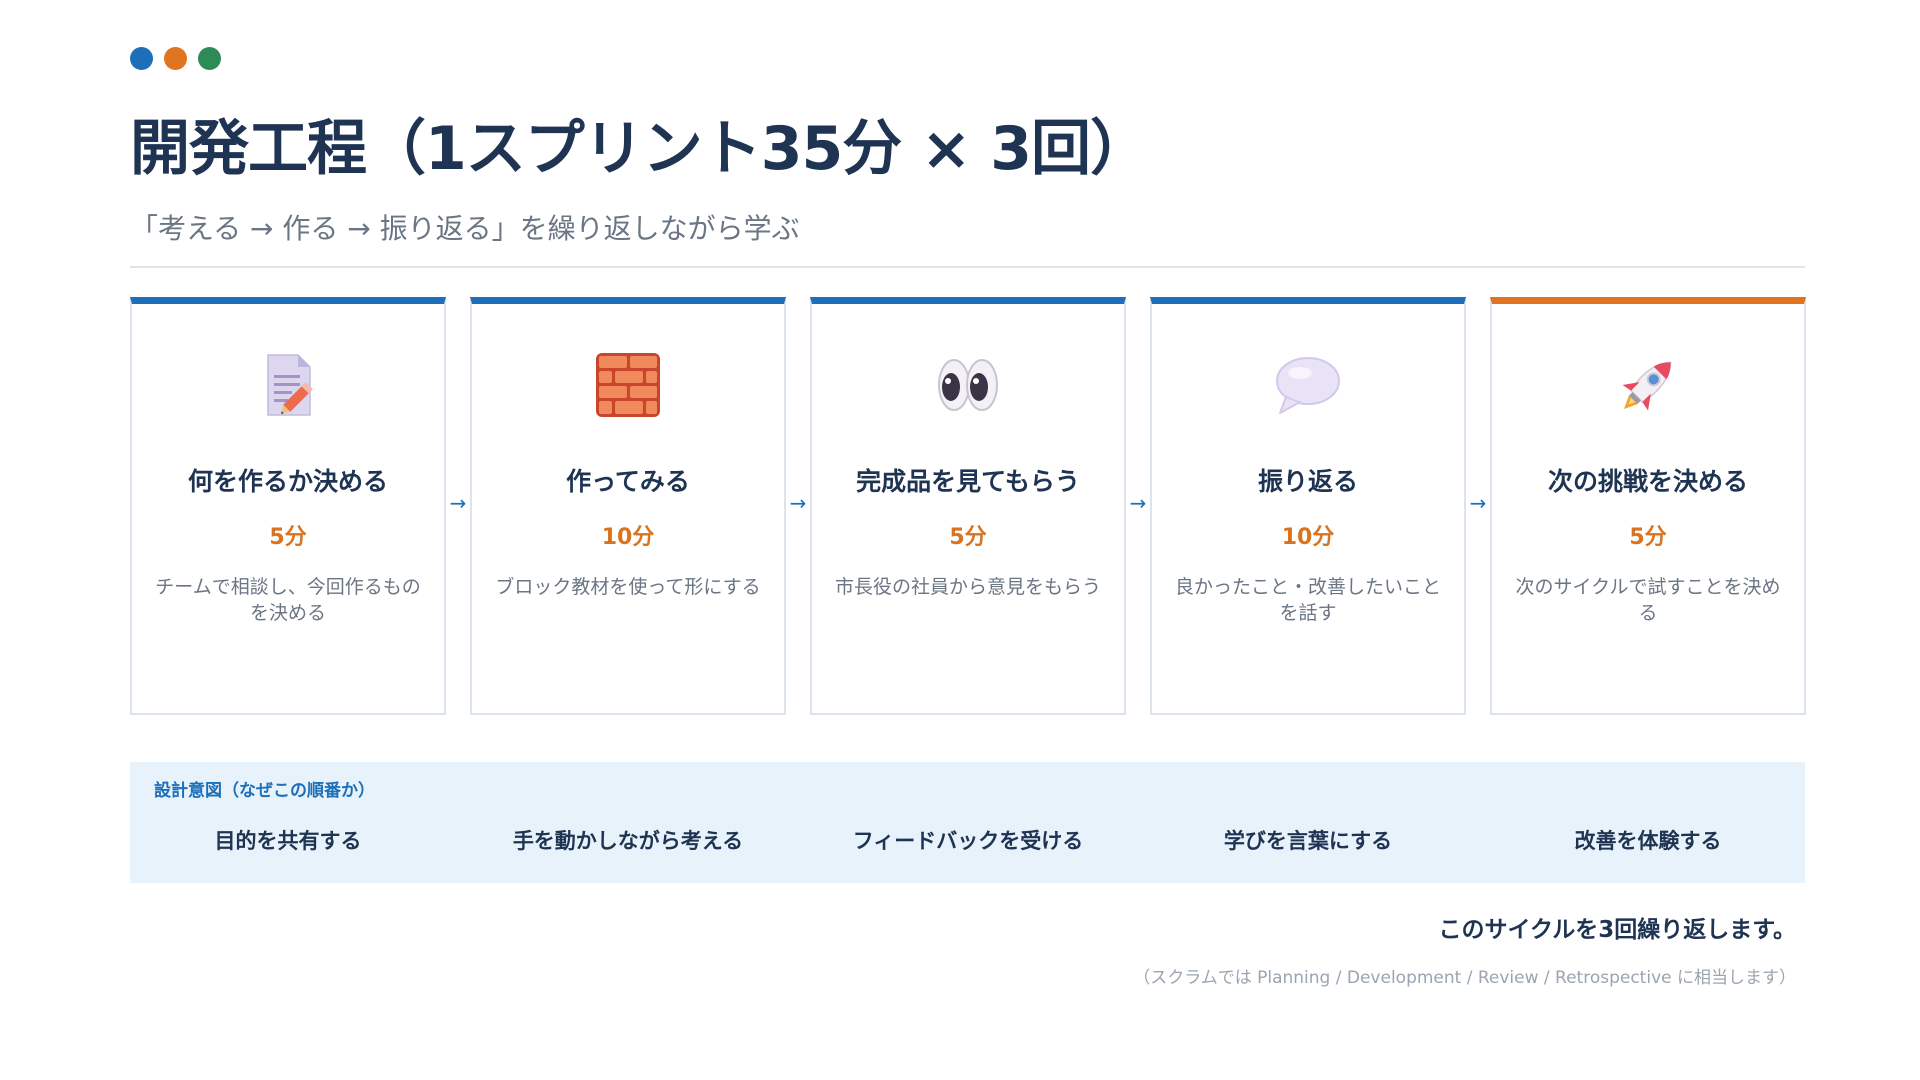  Describe the element at coordinates (1648, 600) in the screenshot. I see `step-description: 次のサイクルで試すことを決める` at that location.